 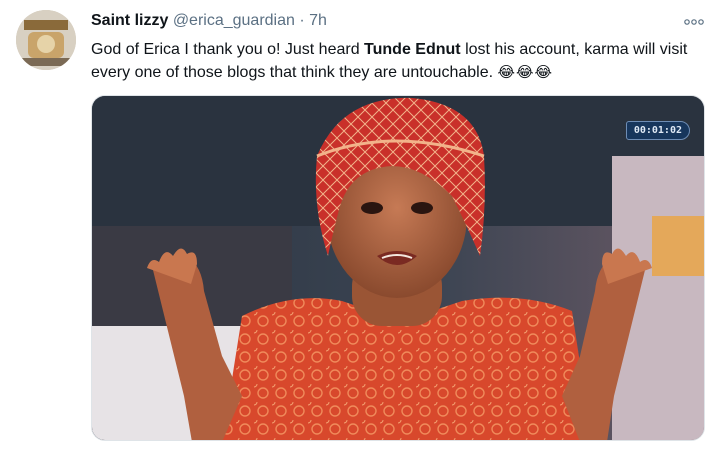 What do you see at coordinates (694, 21) in the screenshot?
I see `more-options-icon` at bounding box center [694, 21].